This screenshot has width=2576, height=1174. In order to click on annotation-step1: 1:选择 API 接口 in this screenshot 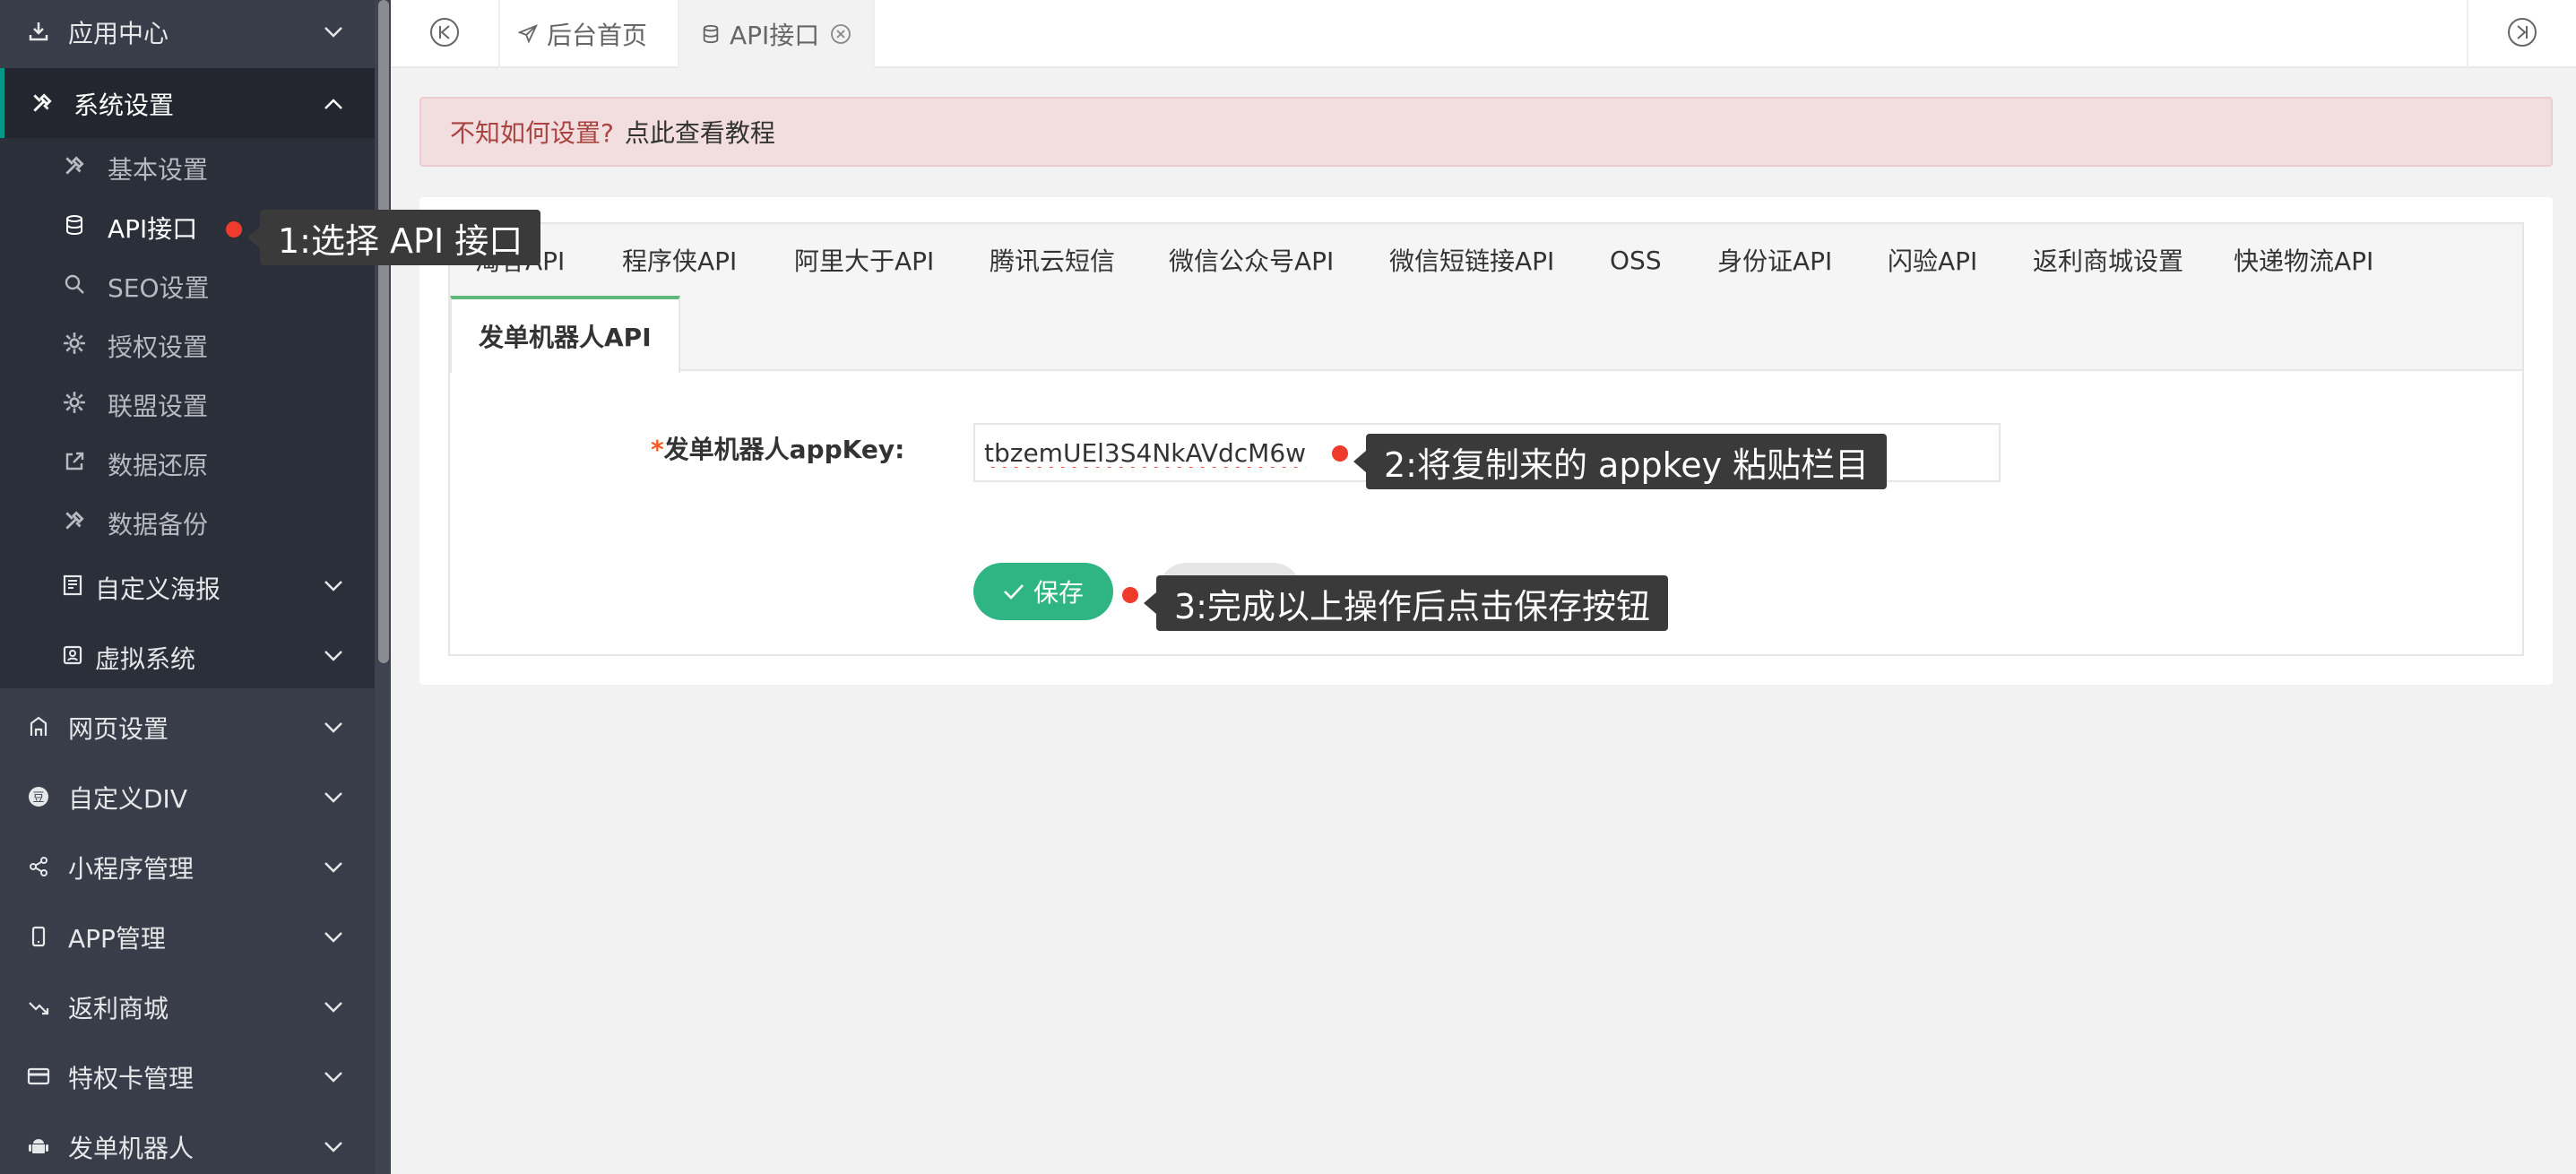, I will do `click(393, 237)`.